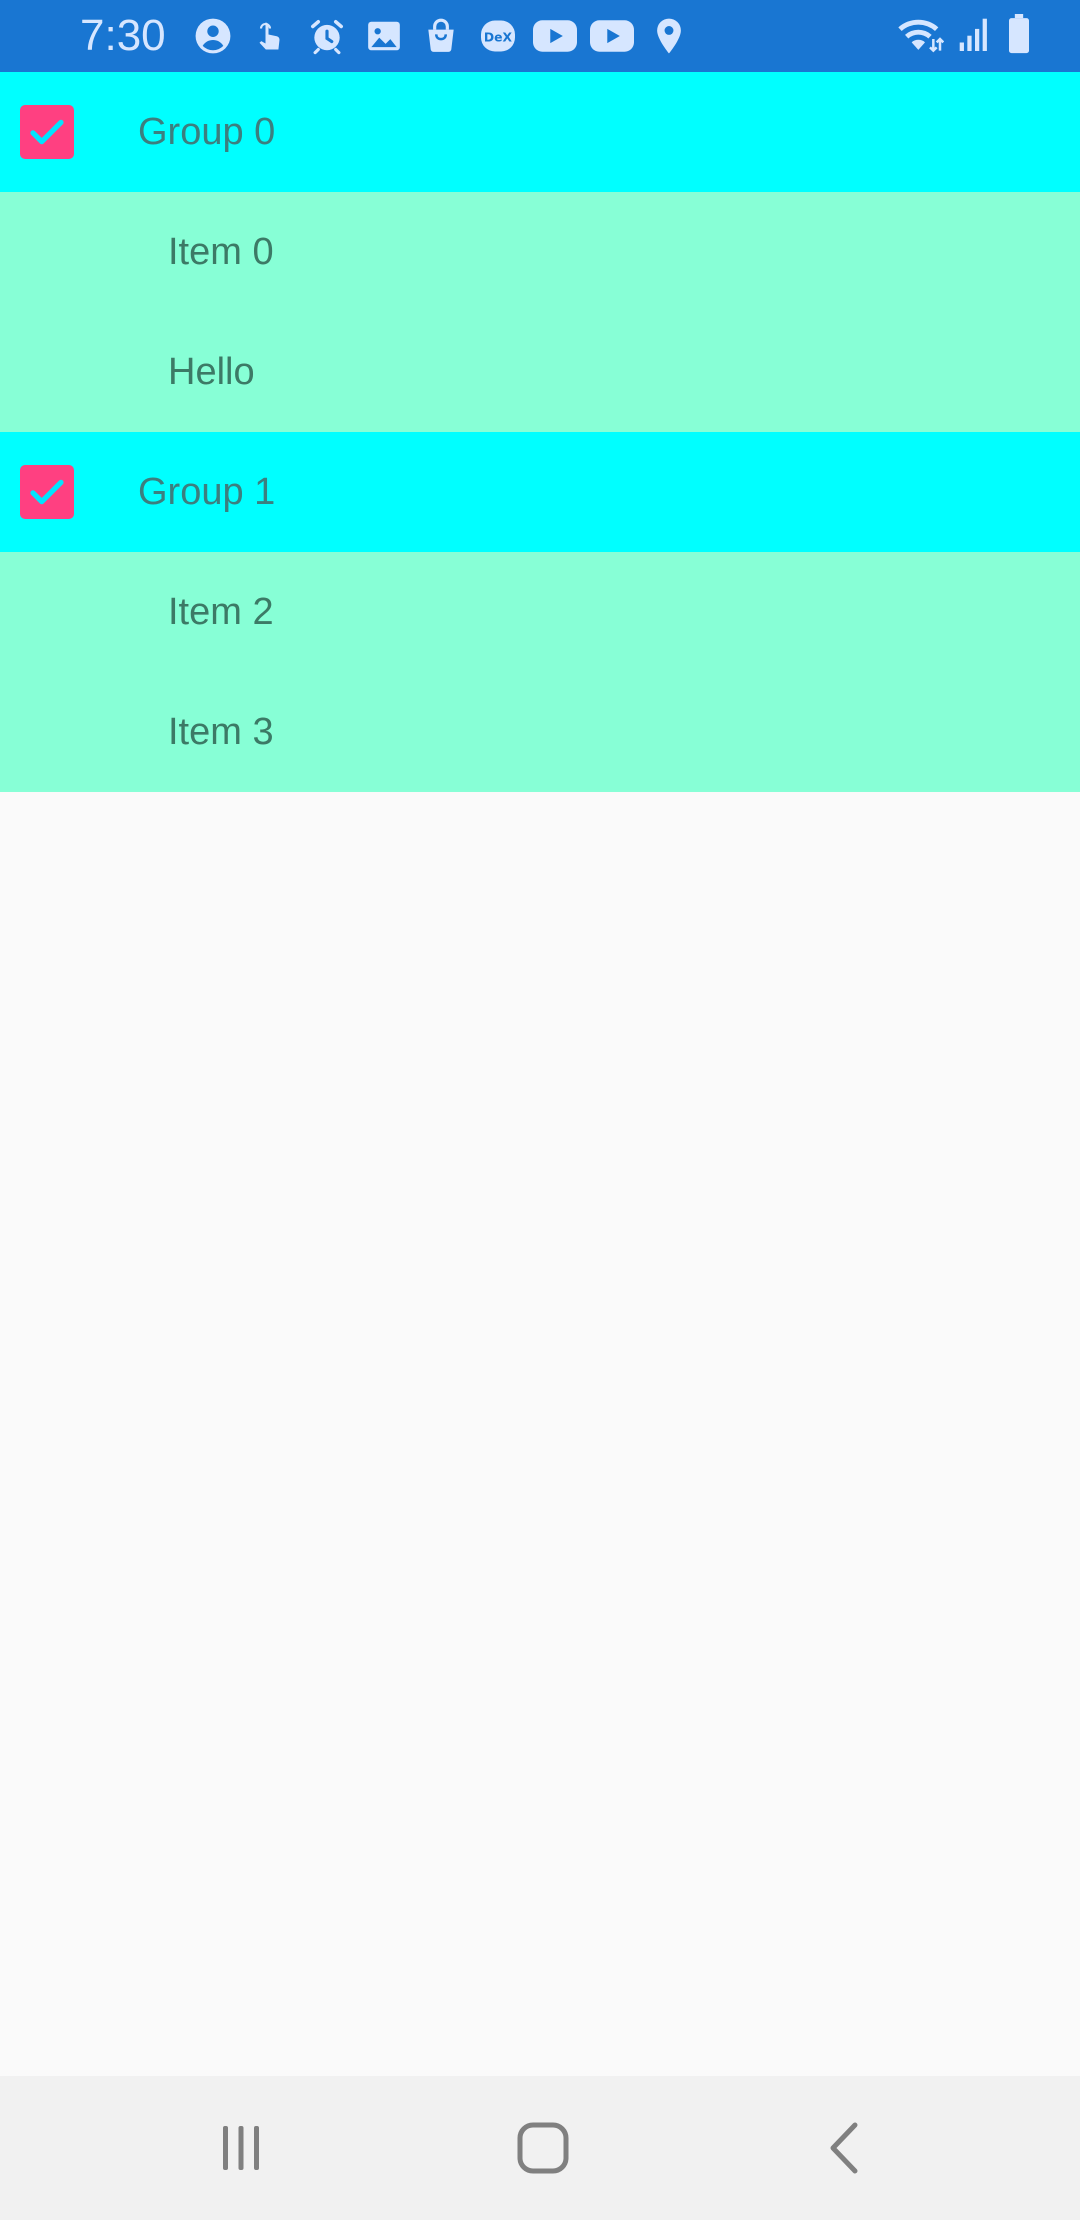 This screenshot has height=2220, width=1080. Describe the element at coordinates (211, 372) in the screenshot. I see `item-label: Hello` at that location.